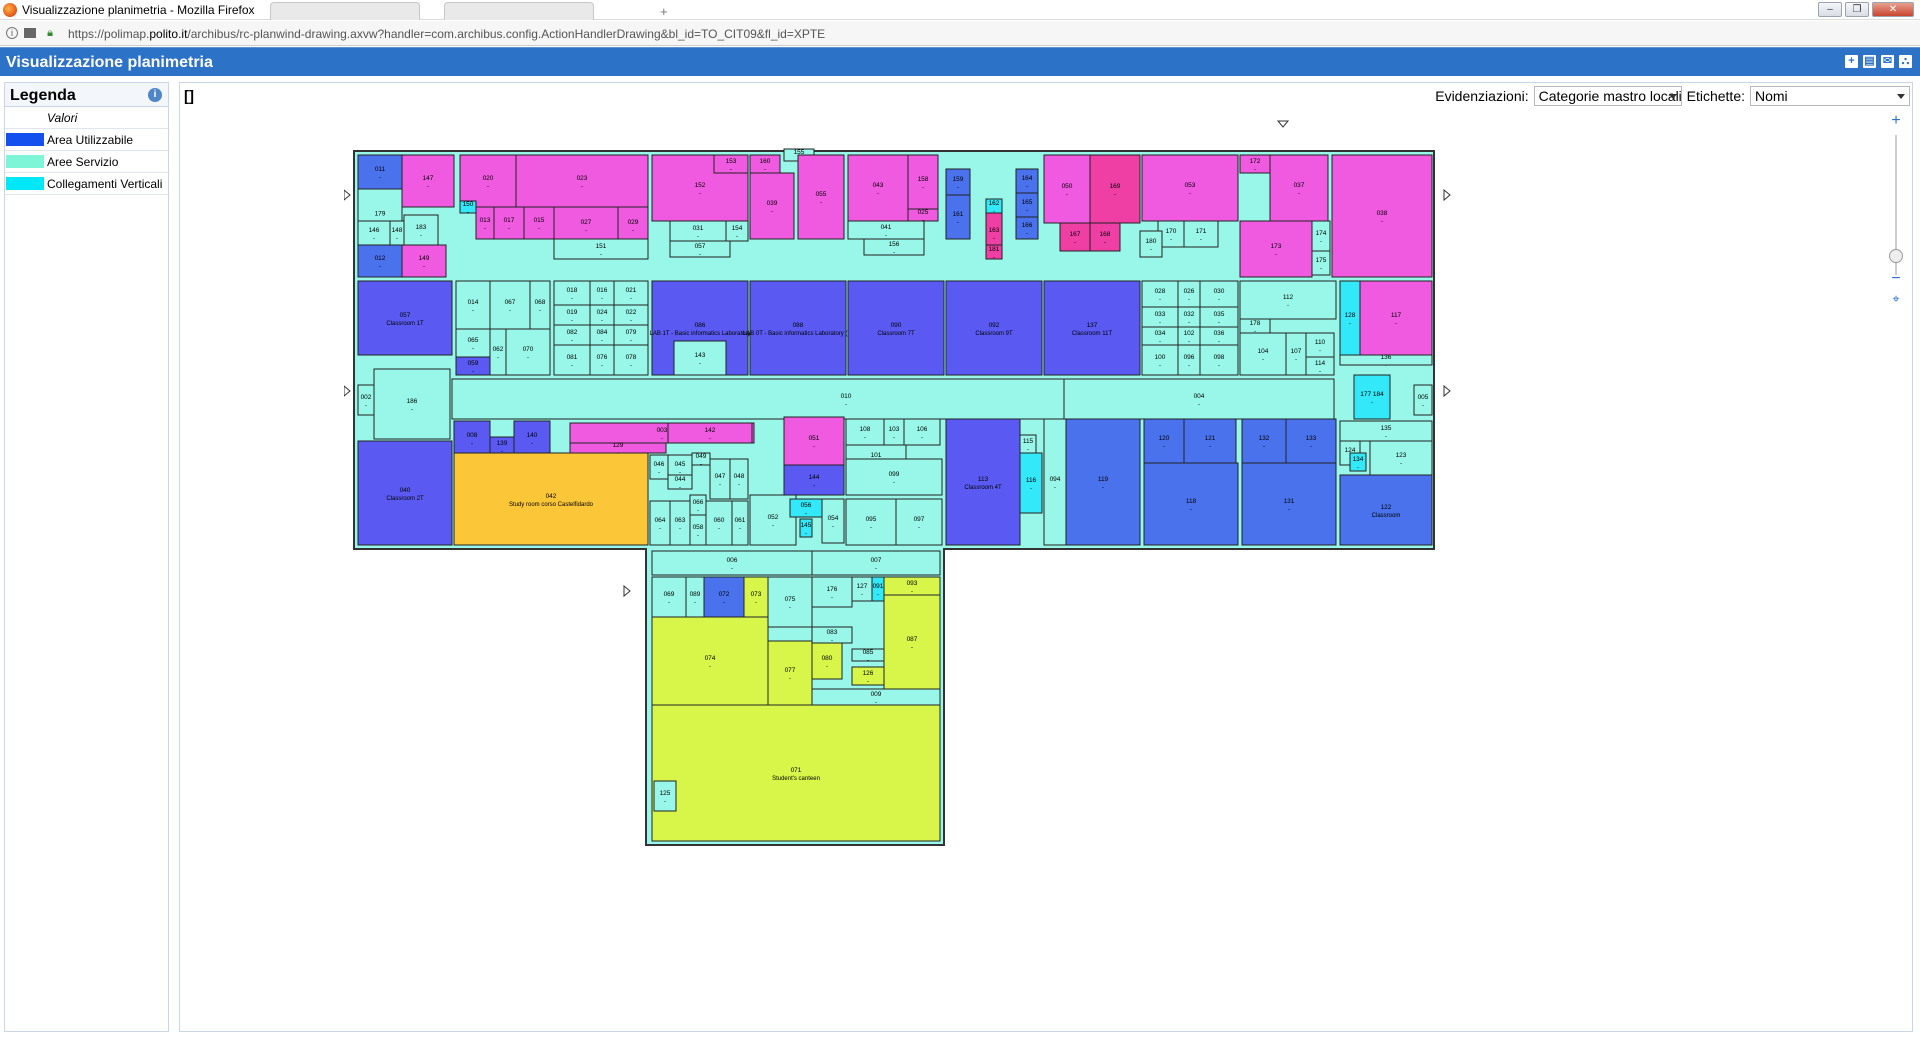 This screenshot has width=1920, height=1040. Describe the element at coordinates (876, 697) in the screenshot. I see `room-009: 009-` at that location.